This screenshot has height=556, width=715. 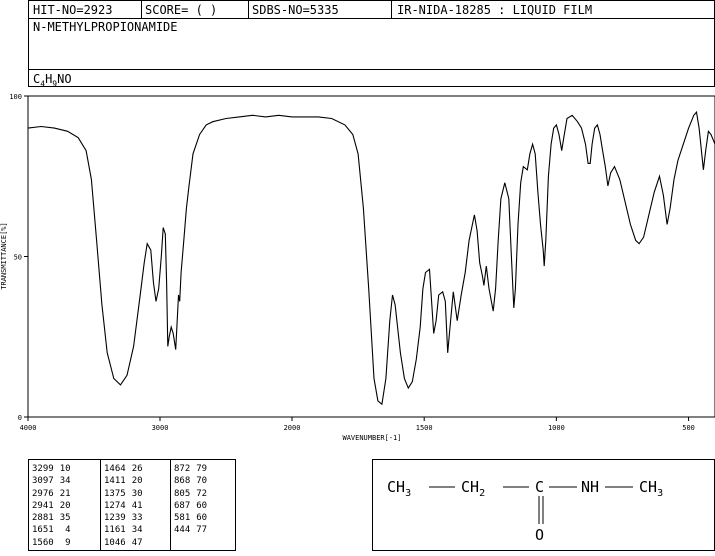 I want to click on peak-transmittance: 35, so click(x=65, y=518).